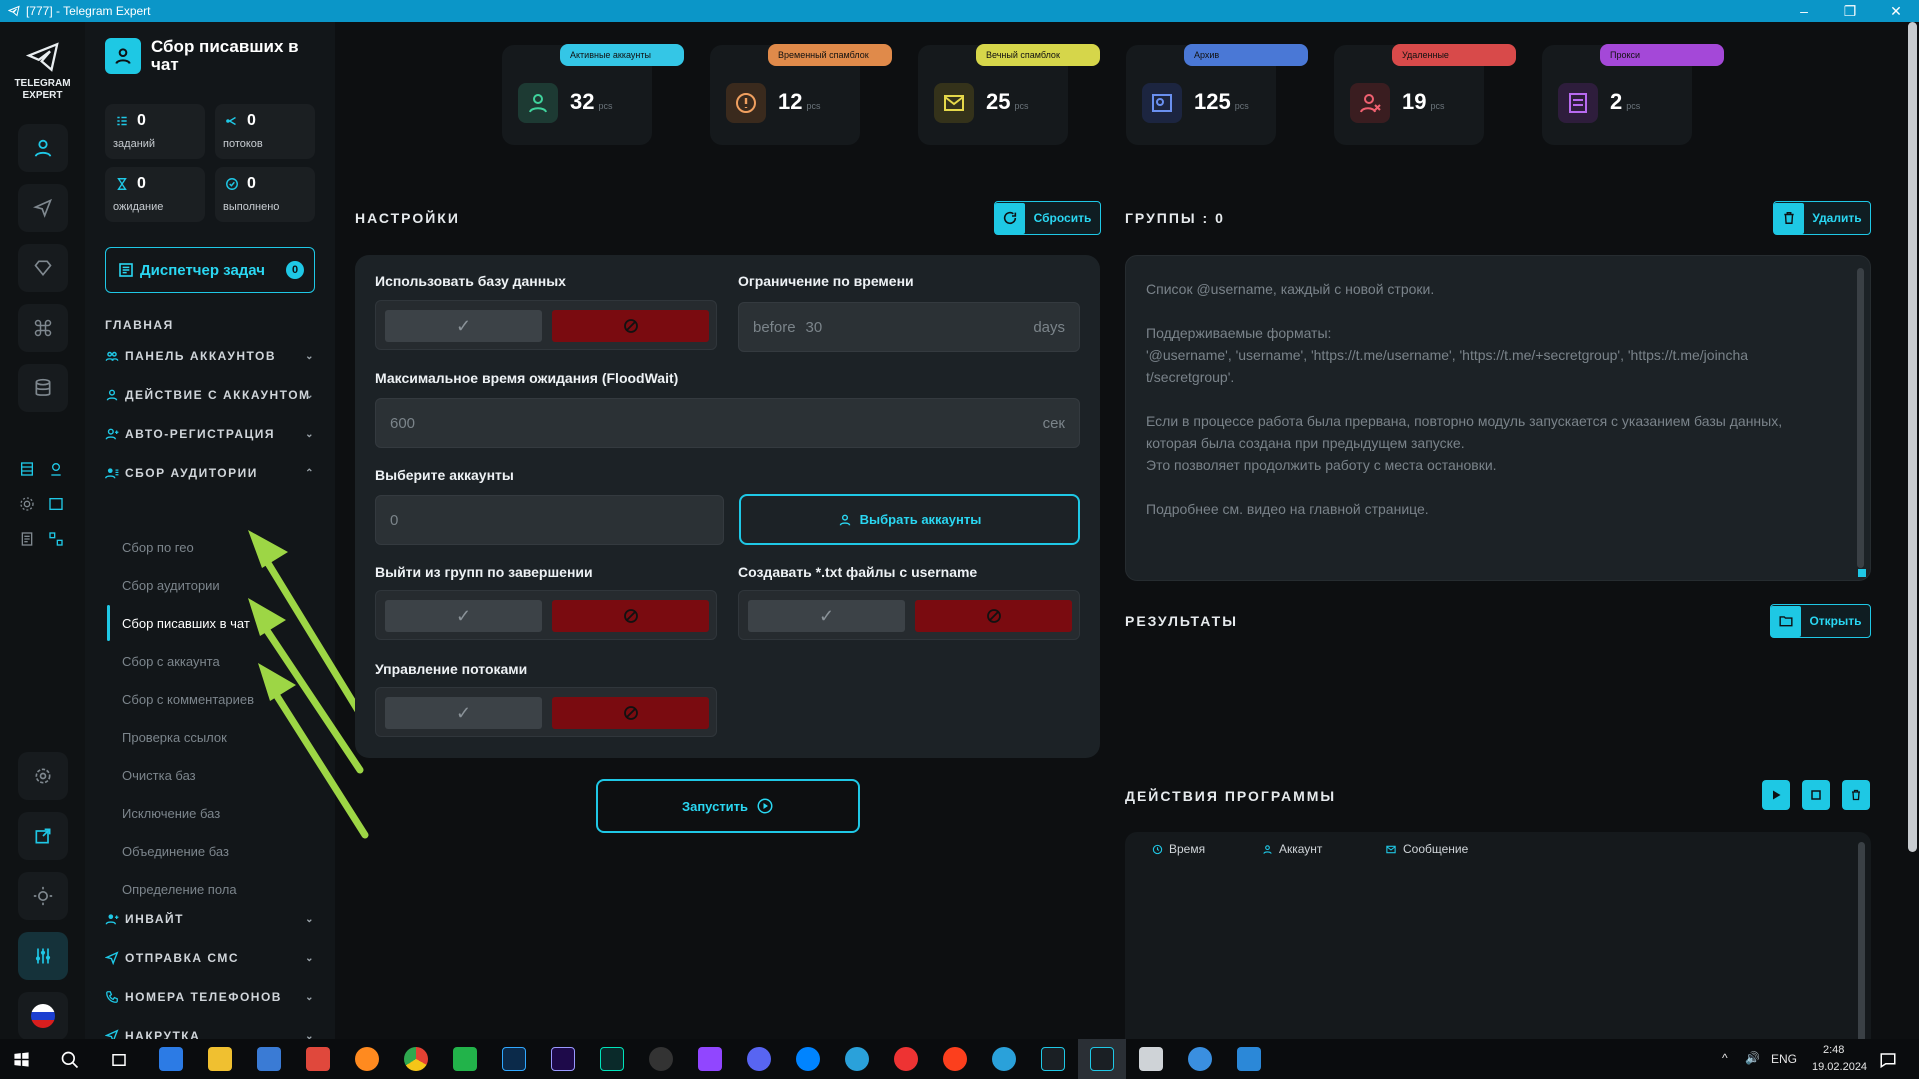 Image resolution: width=1919 pixels, height=1079 pixels. What do you see at coordinates (1009, 94) in the screenshot?
I see `card-perm-spamblock: Вечный спамблок 25 pcs` at bounding box center [1009, 94].